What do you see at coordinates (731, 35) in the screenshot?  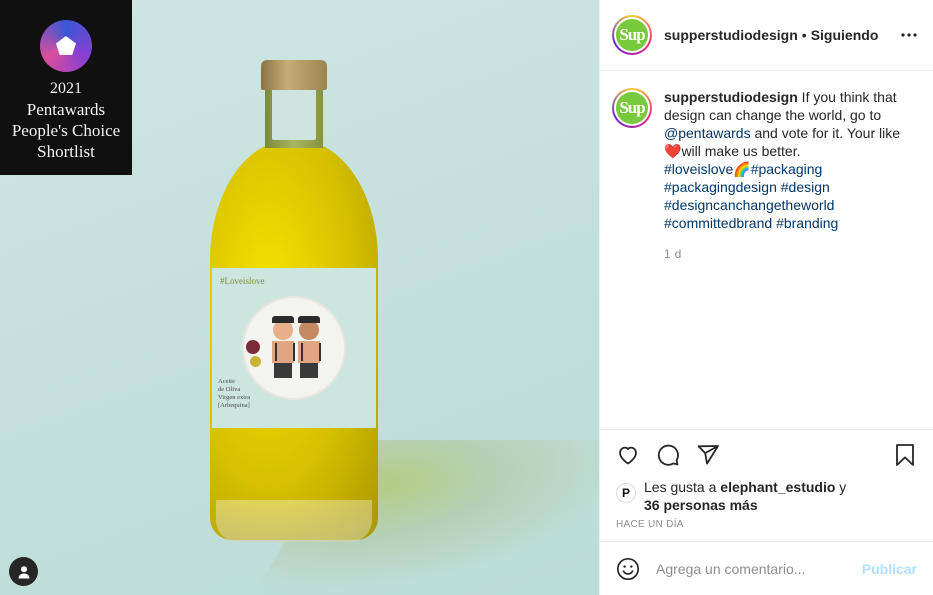 I see `header-username: supperstudiodesign` at bounding box center [731, 35].